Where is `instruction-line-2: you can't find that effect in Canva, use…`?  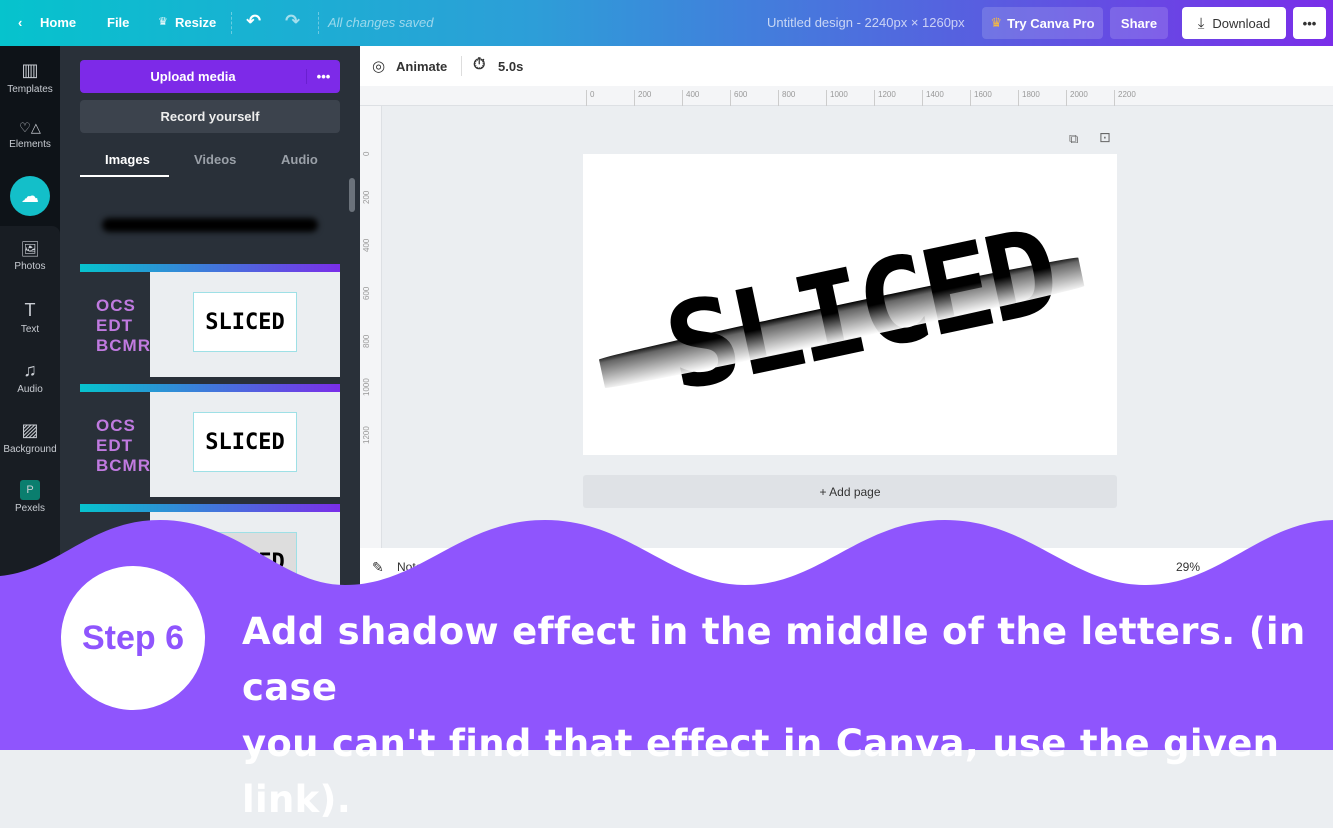
instruction-line-2: you can't find that effect in Canva, use… is located at coordinates (761, 771).